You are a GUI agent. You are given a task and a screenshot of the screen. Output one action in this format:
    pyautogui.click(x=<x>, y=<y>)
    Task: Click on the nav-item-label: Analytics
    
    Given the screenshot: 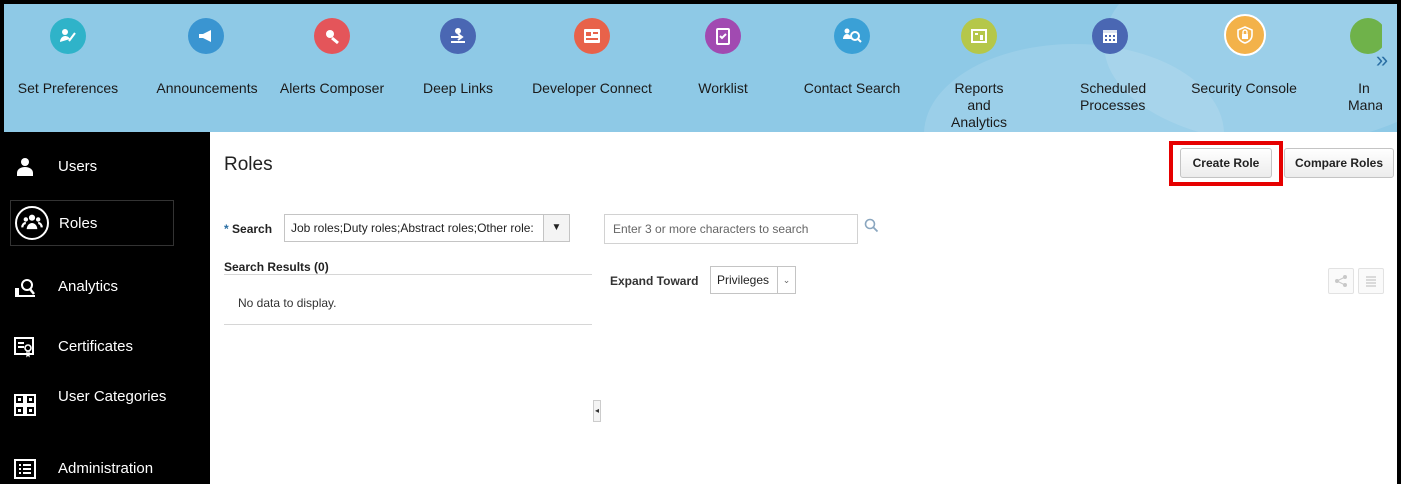 What is the action you would take?
    pyautogui.click(x=88, y=286)
    